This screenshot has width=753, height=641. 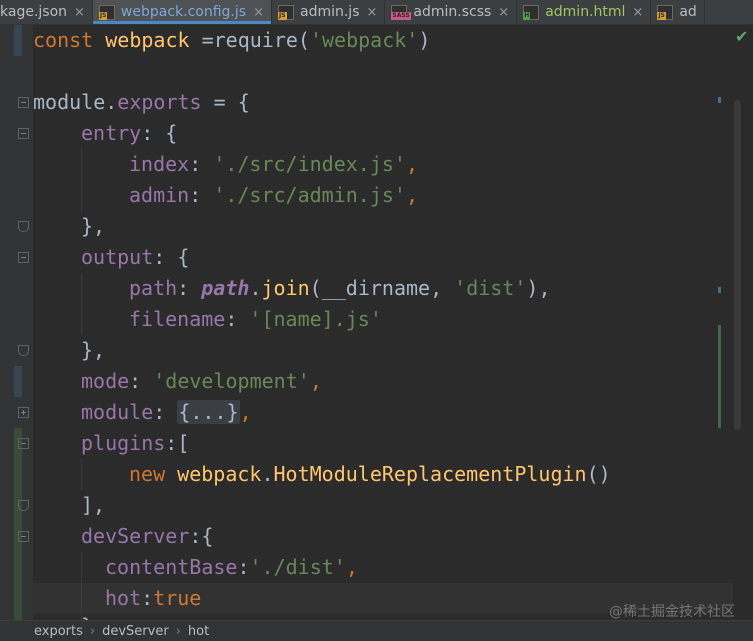 I want to click on code-line-18: contentBase:'./dist',, so click(x=231, y=567).